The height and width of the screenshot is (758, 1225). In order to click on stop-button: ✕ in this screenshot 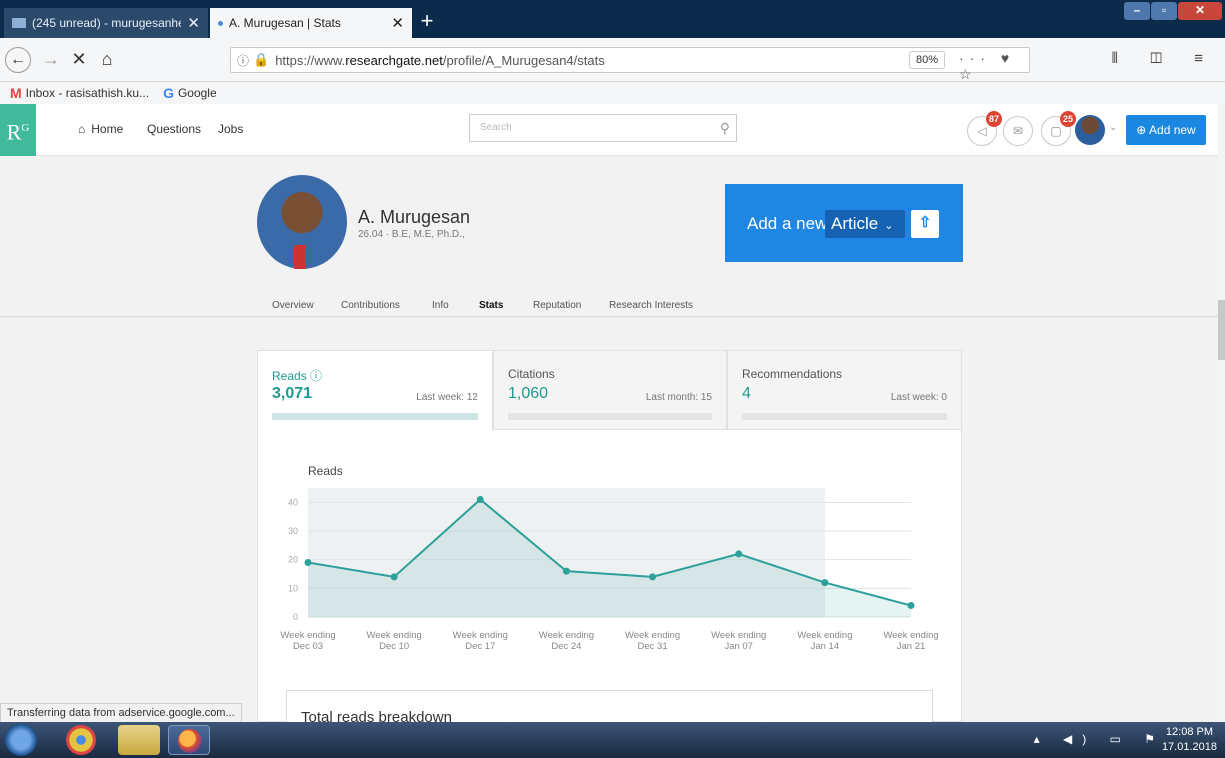, I will do `click(79, 60)`.